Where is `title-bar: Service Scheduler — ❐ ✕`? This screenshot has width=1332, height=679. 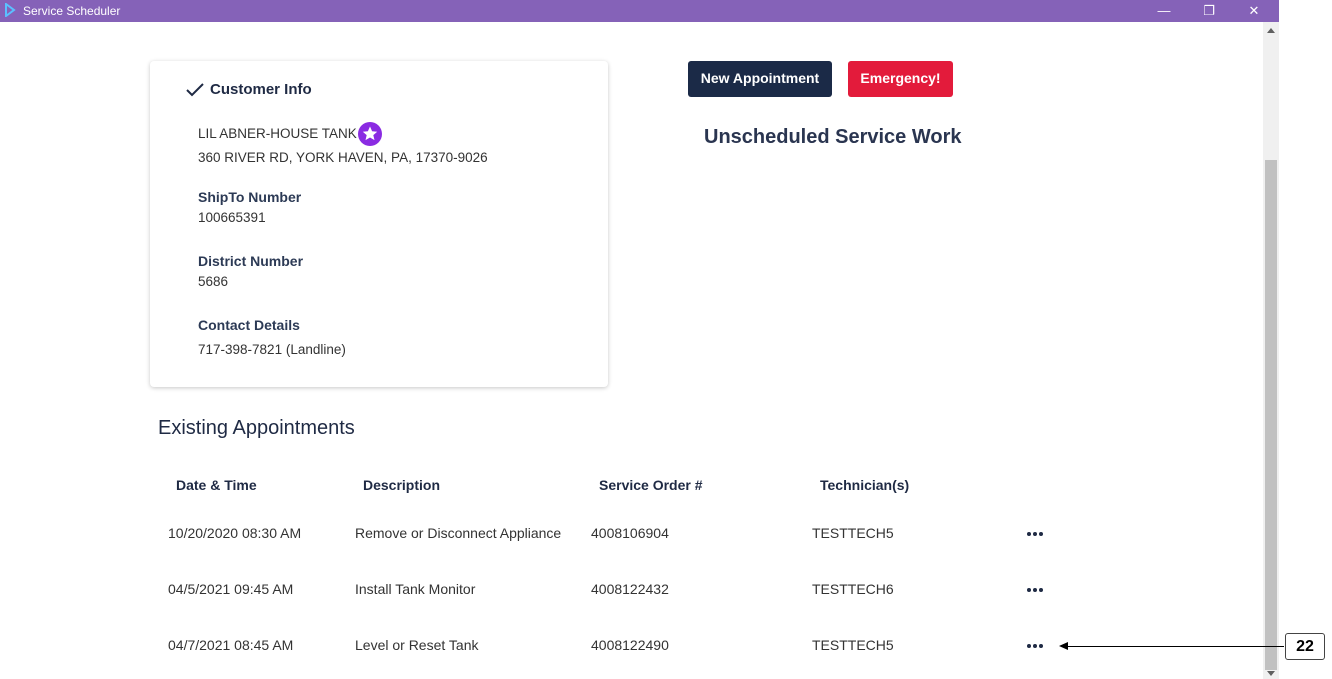
title-bar: Service Scheduler — ❐ ✕ is located at coordinates (639, 11).